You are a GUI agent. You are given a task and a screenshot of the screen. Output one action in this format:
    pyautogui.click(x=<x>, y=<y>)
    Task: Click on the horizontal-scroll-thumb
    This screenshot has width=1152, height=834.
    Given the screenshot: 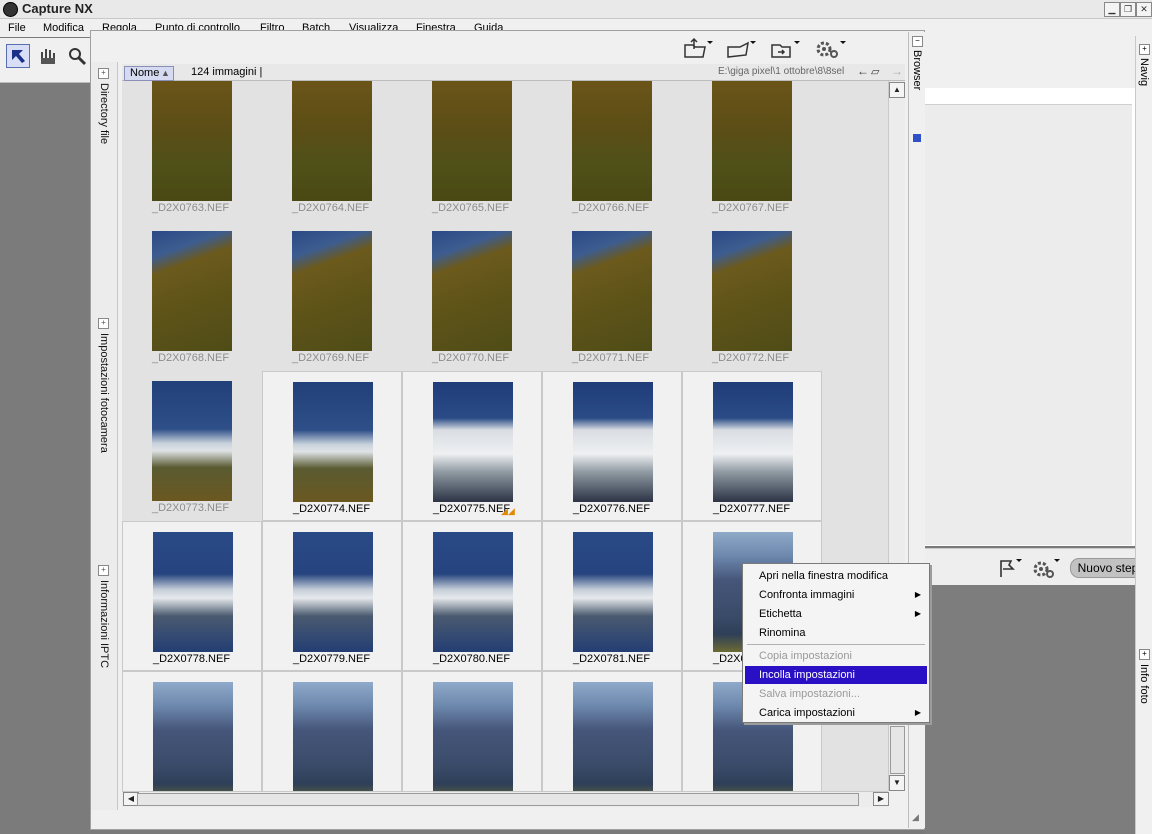 What is the action you would take?
    pyautogui.click(x=498, y=799)
    